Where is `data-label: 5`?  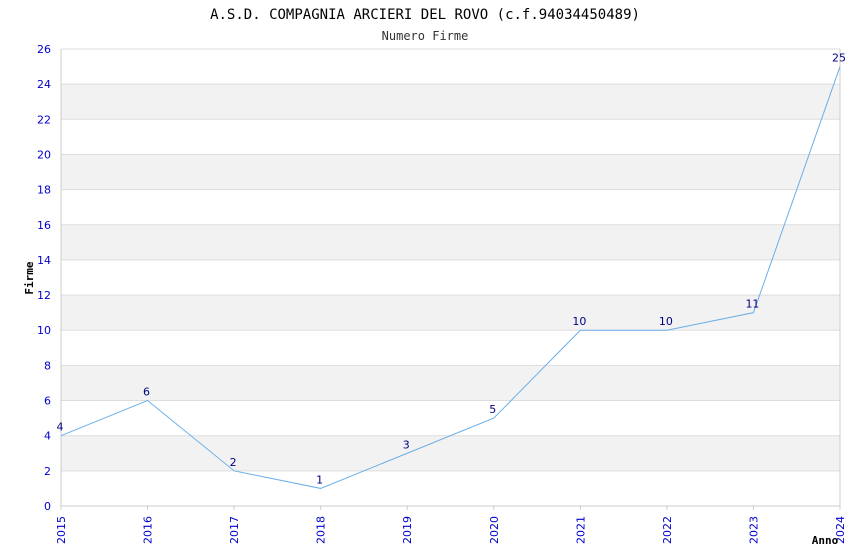
data-label: 5 is located at coordinates (492, 409).